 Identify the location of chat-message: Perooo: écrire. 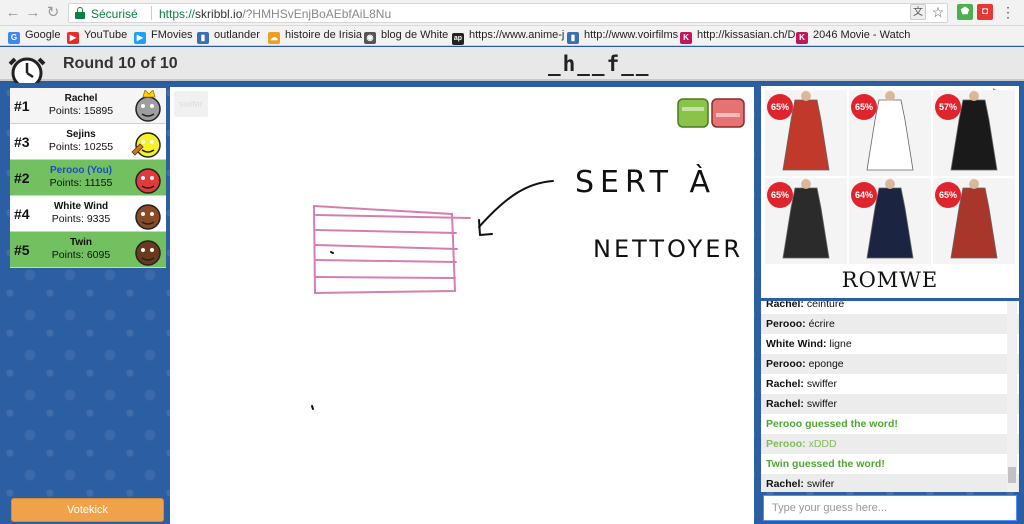
(890, 324).